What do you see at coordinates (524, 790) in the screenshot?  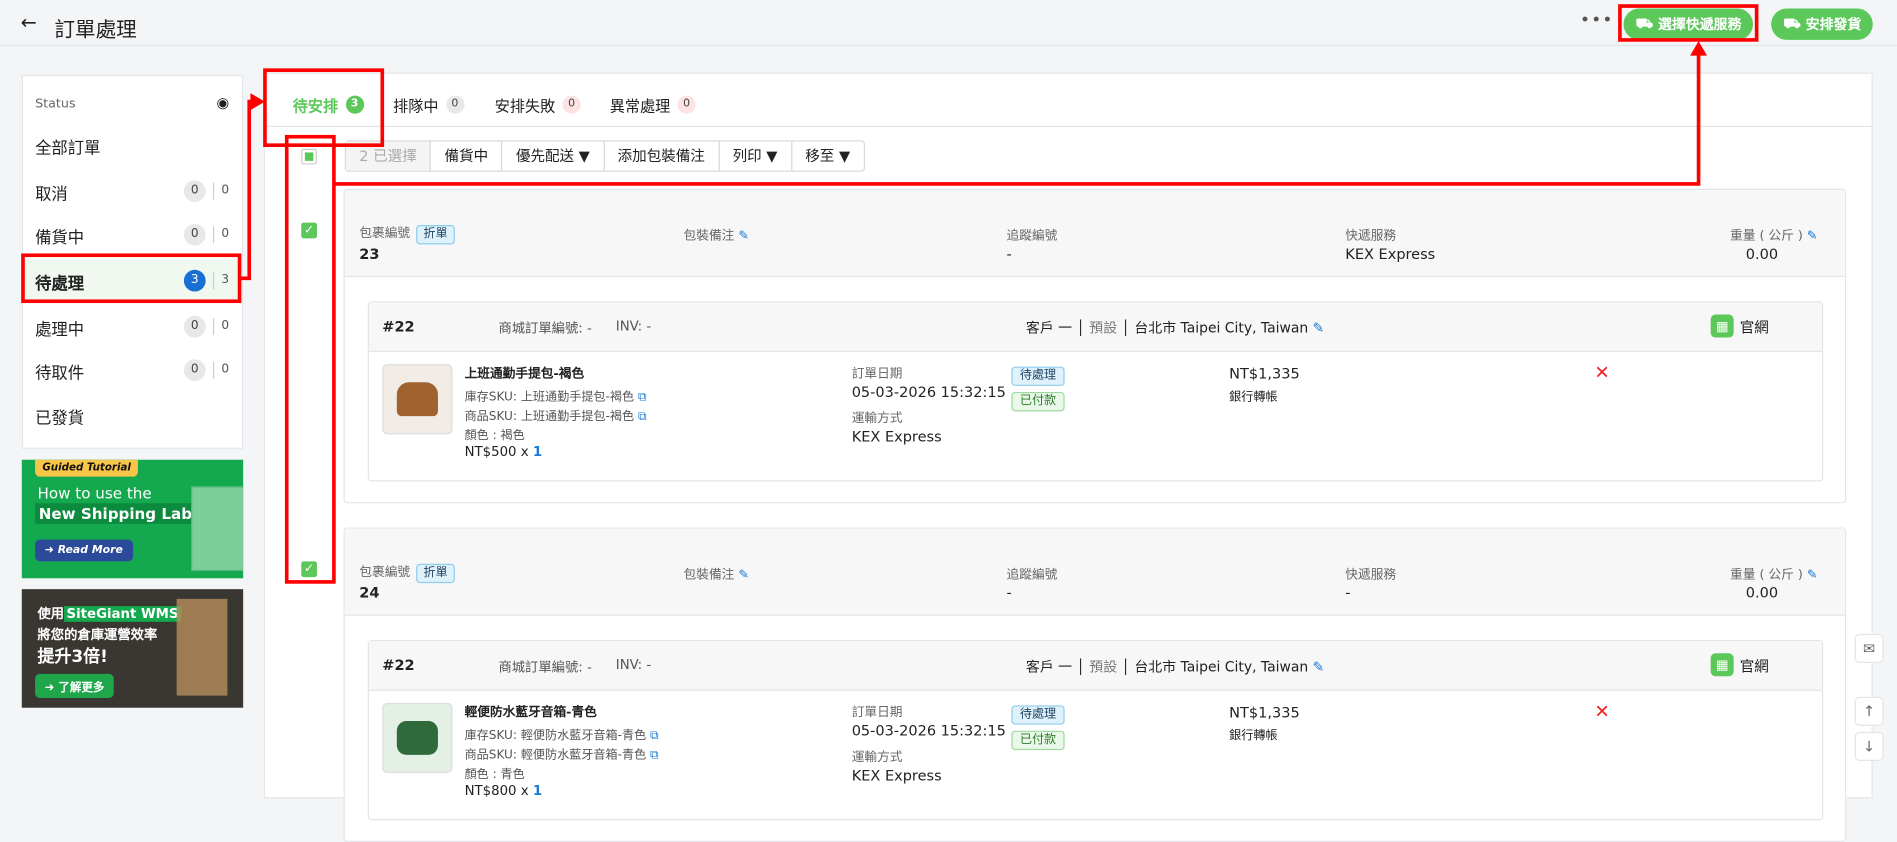 I see `qty-x: x` at bounding box center [524, 790].